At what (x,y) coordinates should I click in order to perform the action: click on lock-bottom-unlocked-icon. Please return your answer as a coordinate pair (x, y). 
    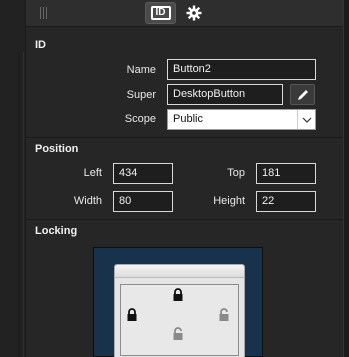
    Looking at the image, I should click on (178, 334).